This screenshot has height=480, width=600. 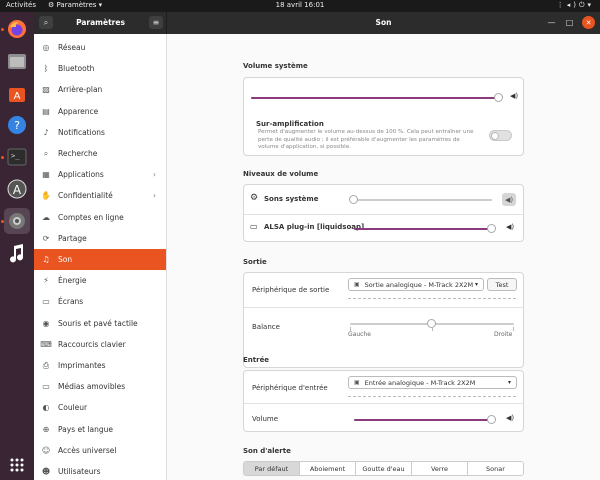 What do you see at coordinates (575, 5) in the screenshot?
I see `system-tray: ⋮◂)⏻▾` at bounding box center [575, 5].